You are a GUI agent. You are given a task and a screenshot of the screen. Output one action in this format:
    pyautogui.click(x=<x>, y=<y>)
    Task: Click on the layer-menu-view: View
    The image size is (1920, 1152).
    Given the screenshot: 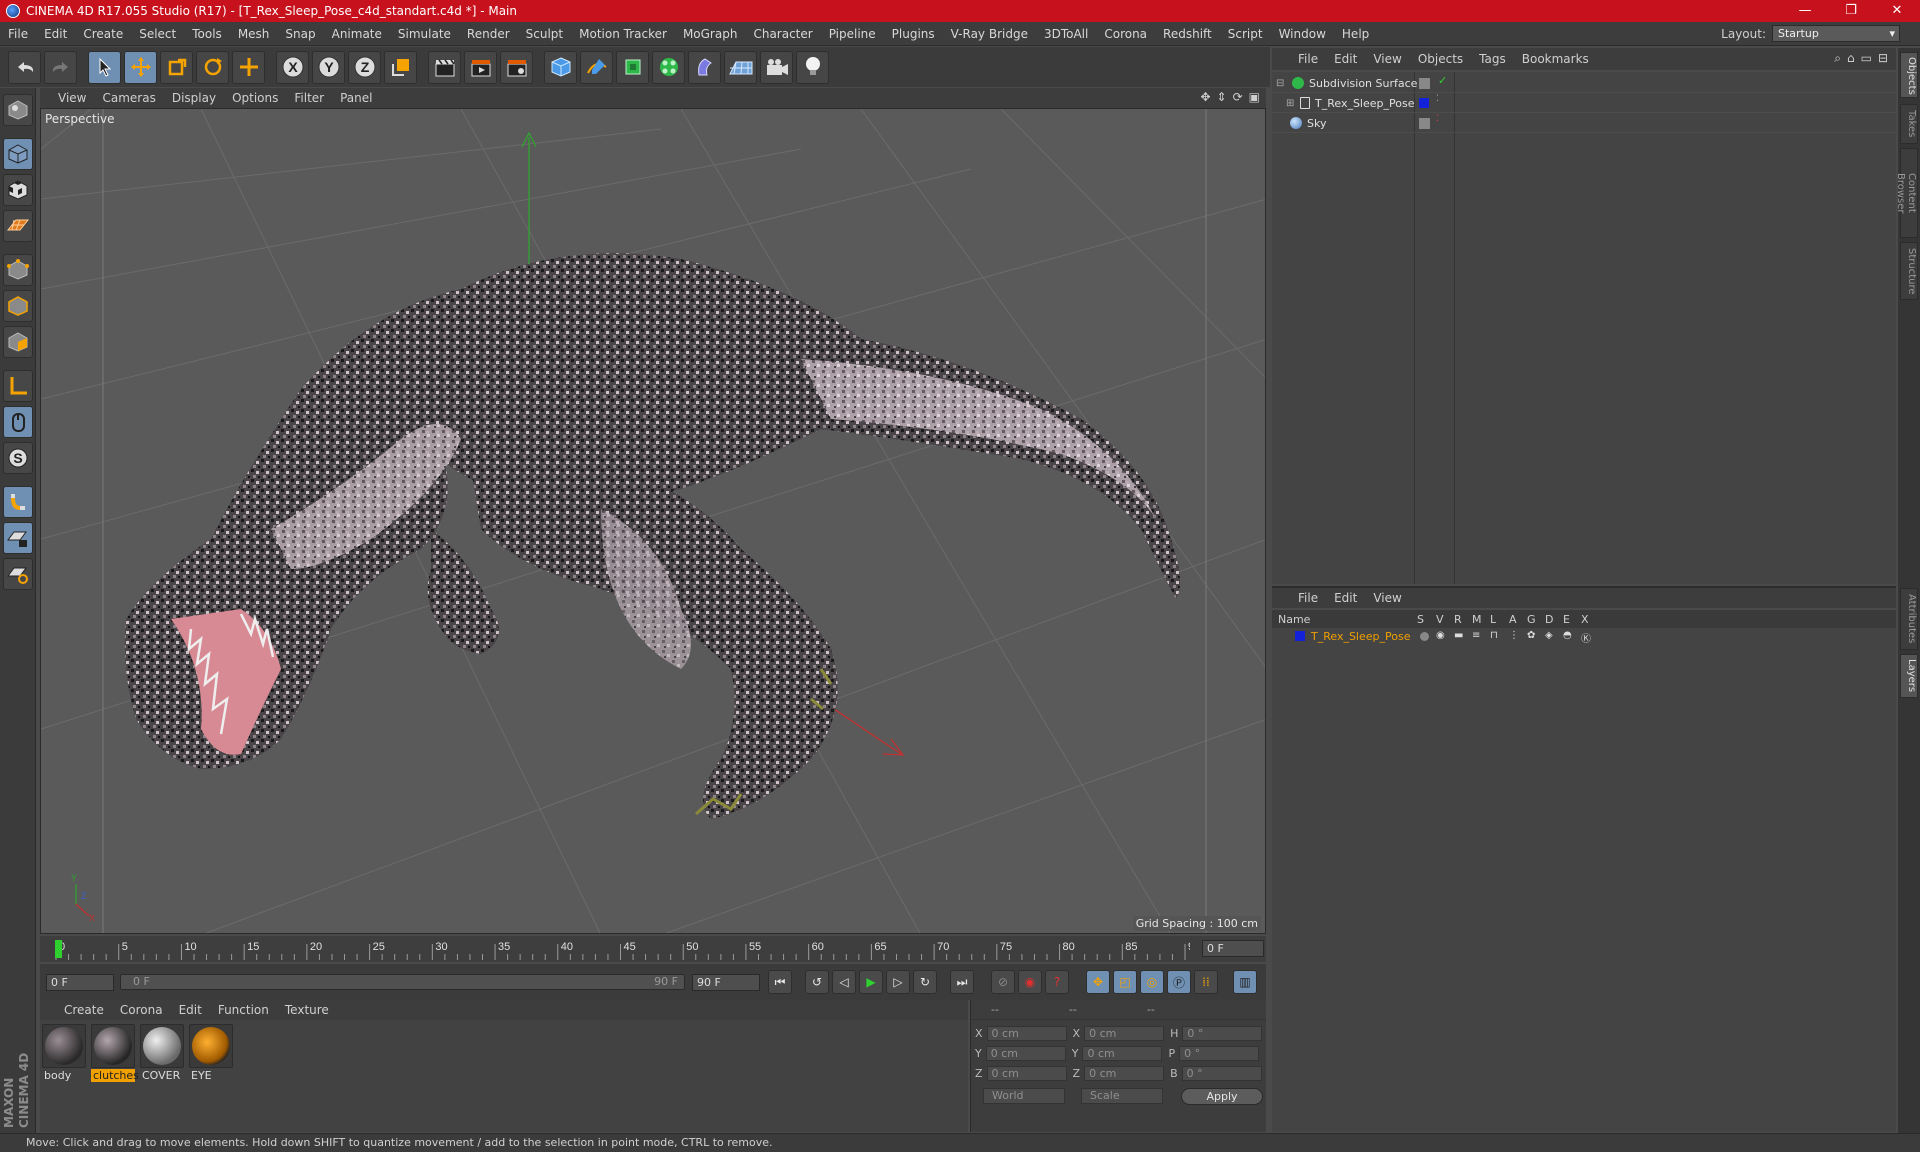 What is the action you would take?
    pyautogui.click(x=1387, y=598)
    